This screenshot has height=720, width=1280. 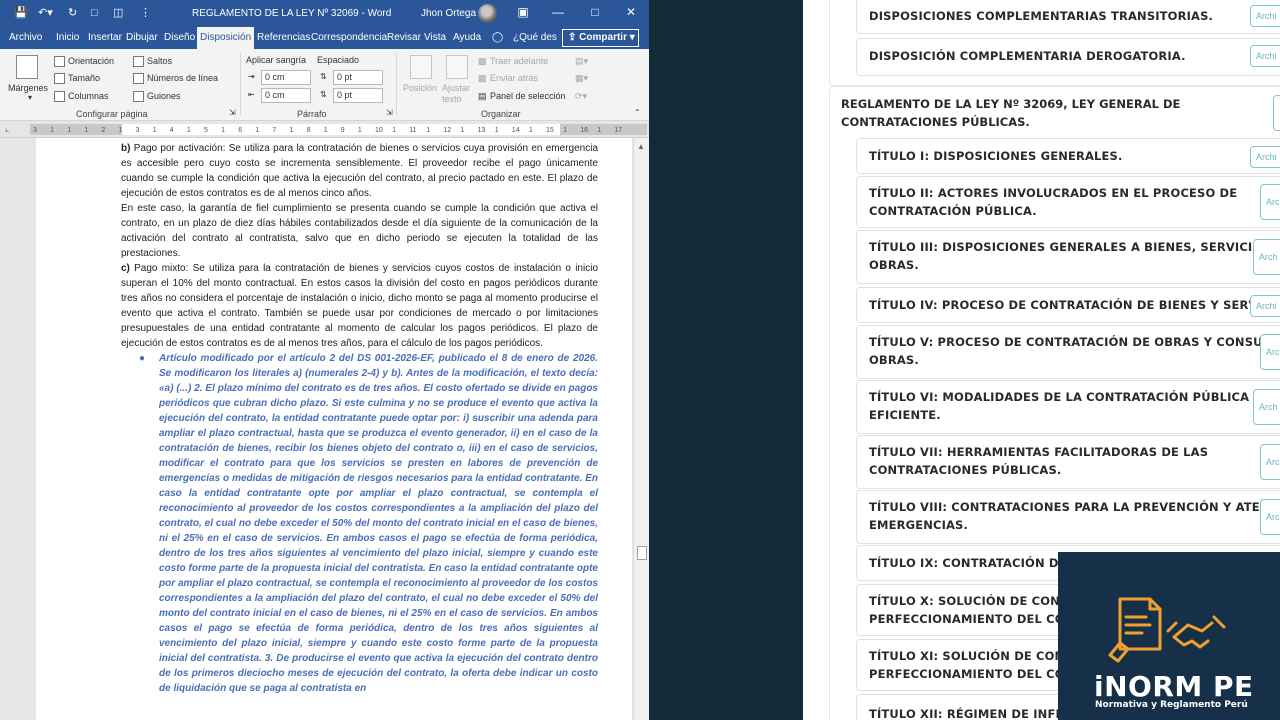 What do you see at coordinates (514, 78) in the screenshot?
I see `send-backward-button: Enviar atrás` at bounding box center [514, 78].